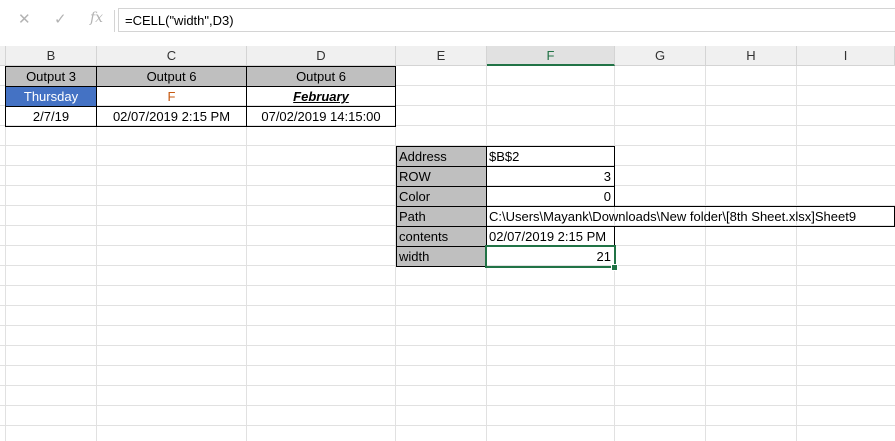 This screenshot has width=895, height=441. What do you see at coordinates (550, 256) in the screenshot?
I see `cell-f10-selected: 21` at bounding box center [550, 256].